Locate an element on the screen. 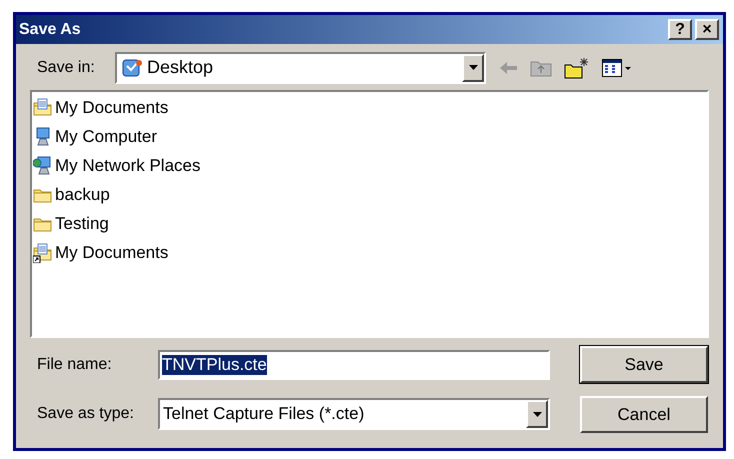 This screenshot has width=734, height=459. save-in-label: Save in: is located at coordinates (66, 68).